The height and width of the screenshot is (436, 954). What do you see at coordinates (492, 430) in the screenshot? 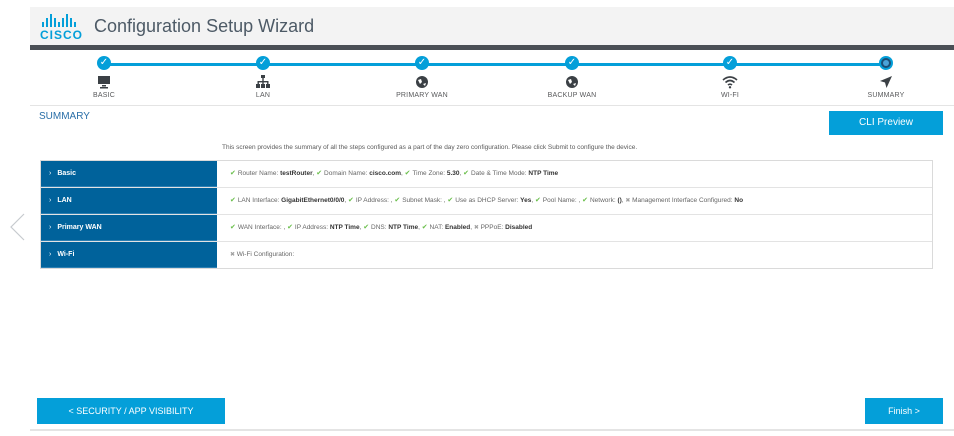
I see `footer-divider` at bounding box center [492, 430].